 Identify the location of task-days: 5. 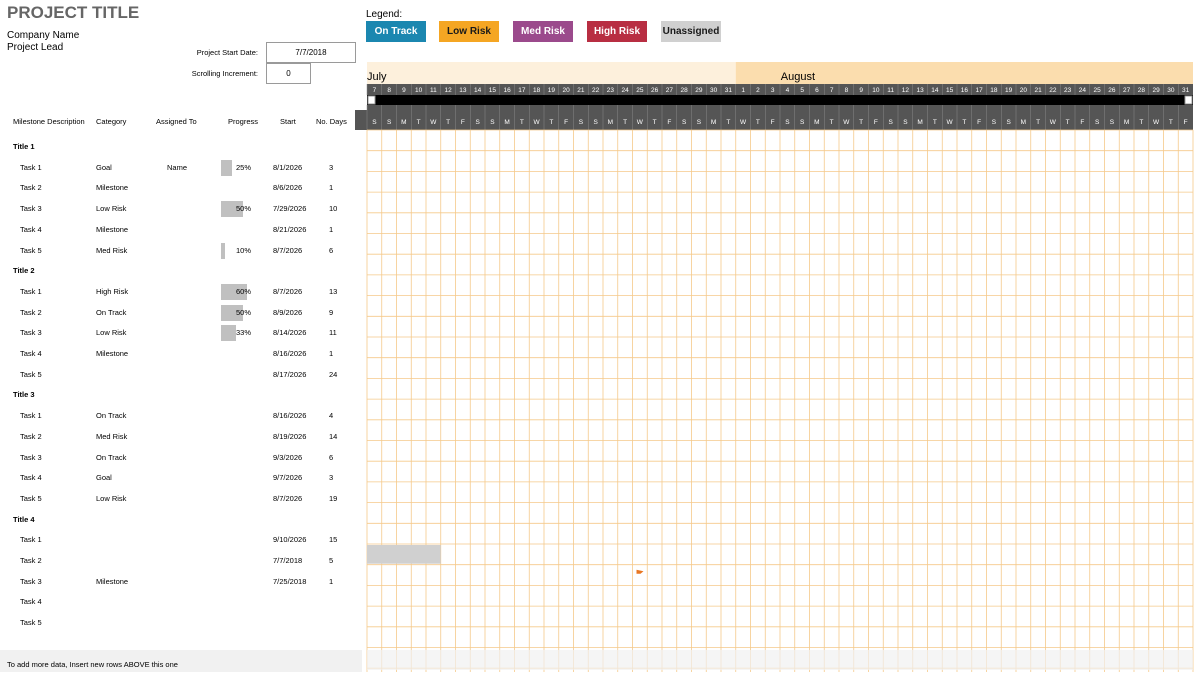
(331, 561).